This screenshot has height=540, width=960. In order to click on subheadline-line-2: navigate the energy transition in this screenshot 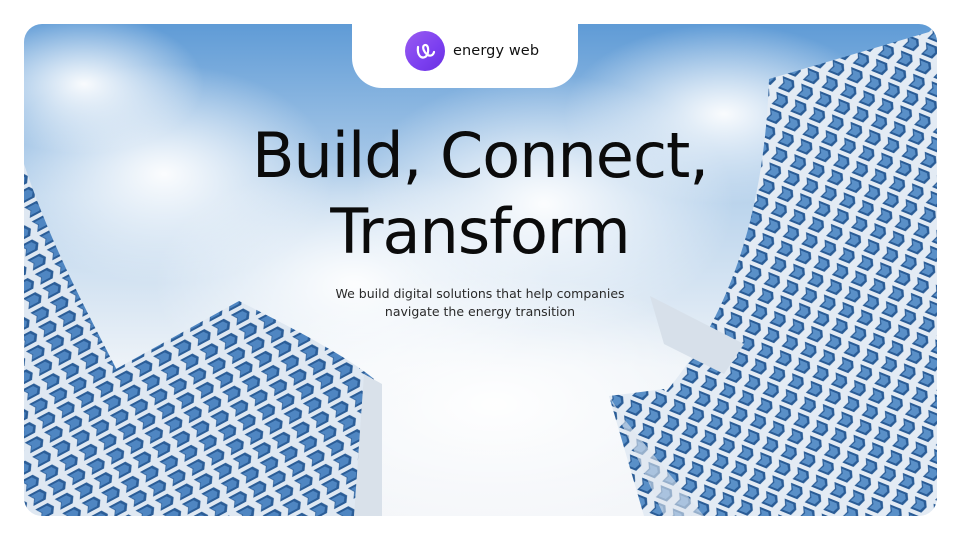, I will do `click(480, 311)`.